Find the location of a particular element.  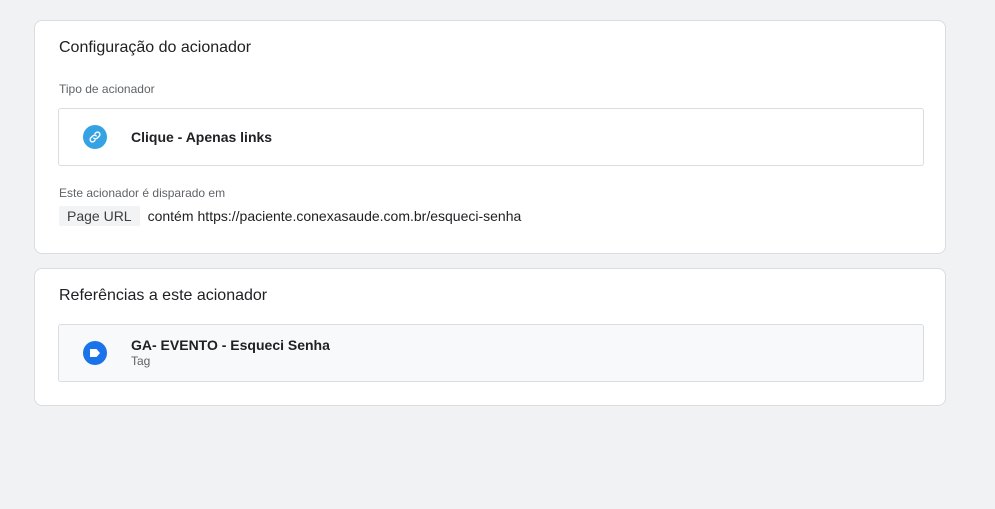

trigger-type-selector: Clique - Apenas links is located at coordinates (491, 137).